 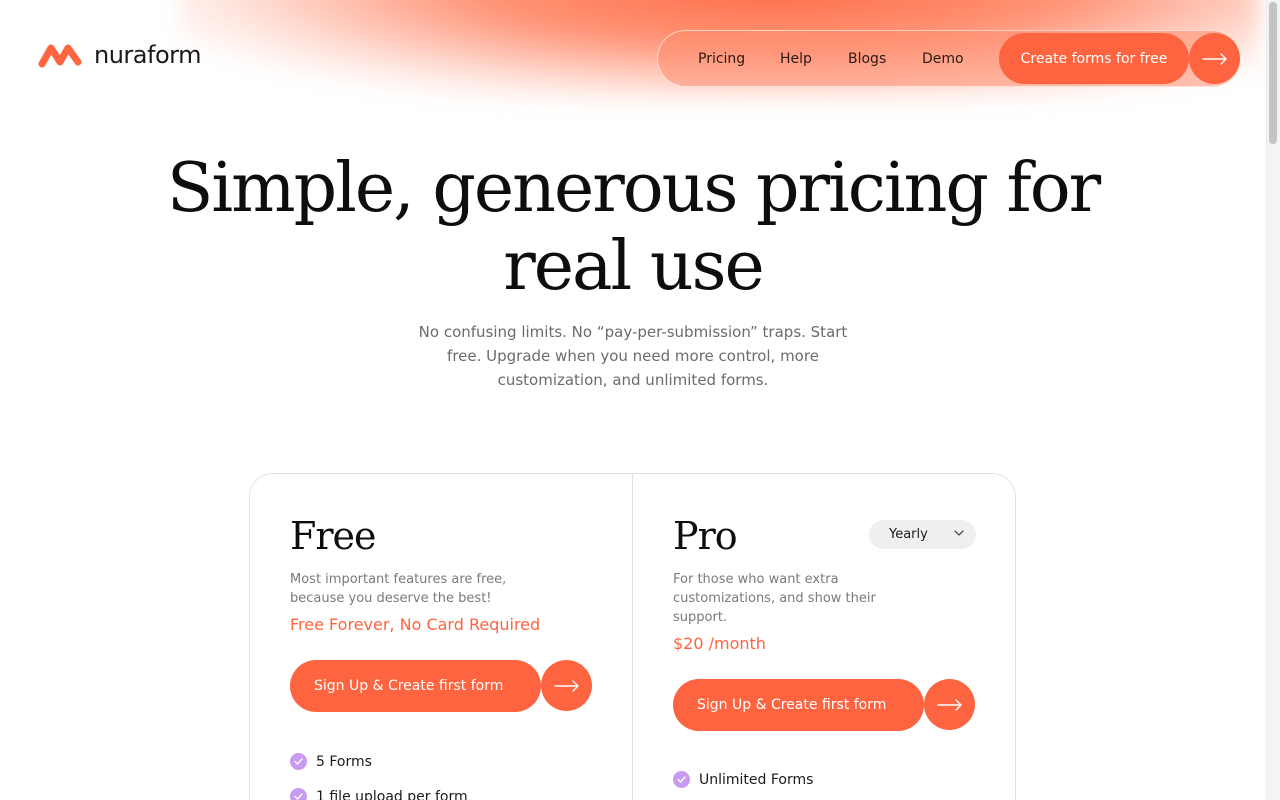 I want to click on scrollbar-thumb, so click(x=1273, y=73).